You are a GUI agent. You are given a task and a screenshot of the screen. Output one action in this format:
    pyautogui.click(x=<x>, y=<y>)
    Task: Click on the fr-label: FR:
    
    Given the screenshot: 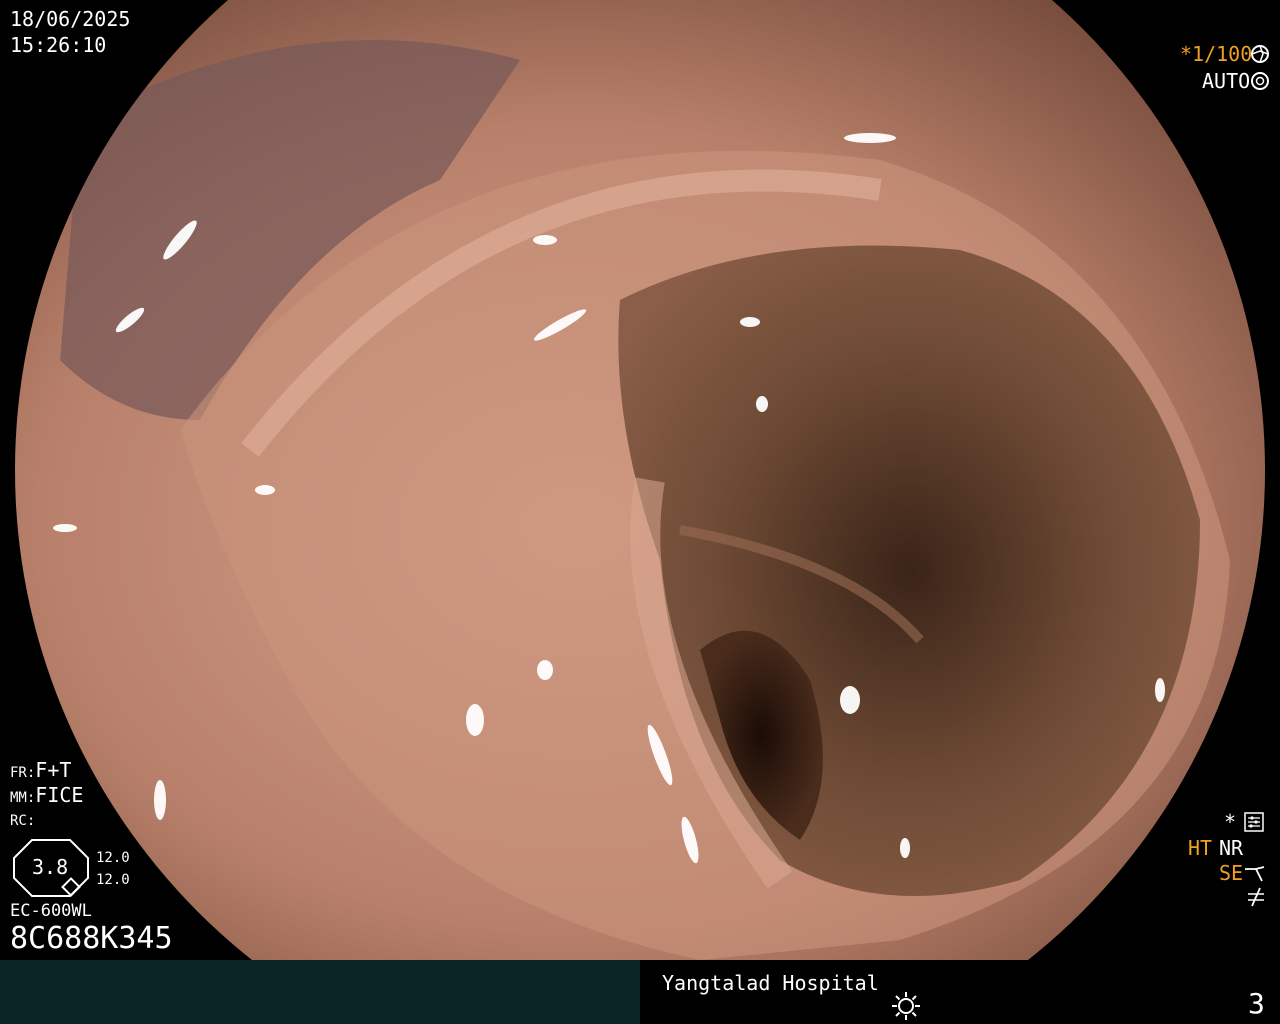 What is the action you would take?
    pyautogui.click(x=23, y=773)
    